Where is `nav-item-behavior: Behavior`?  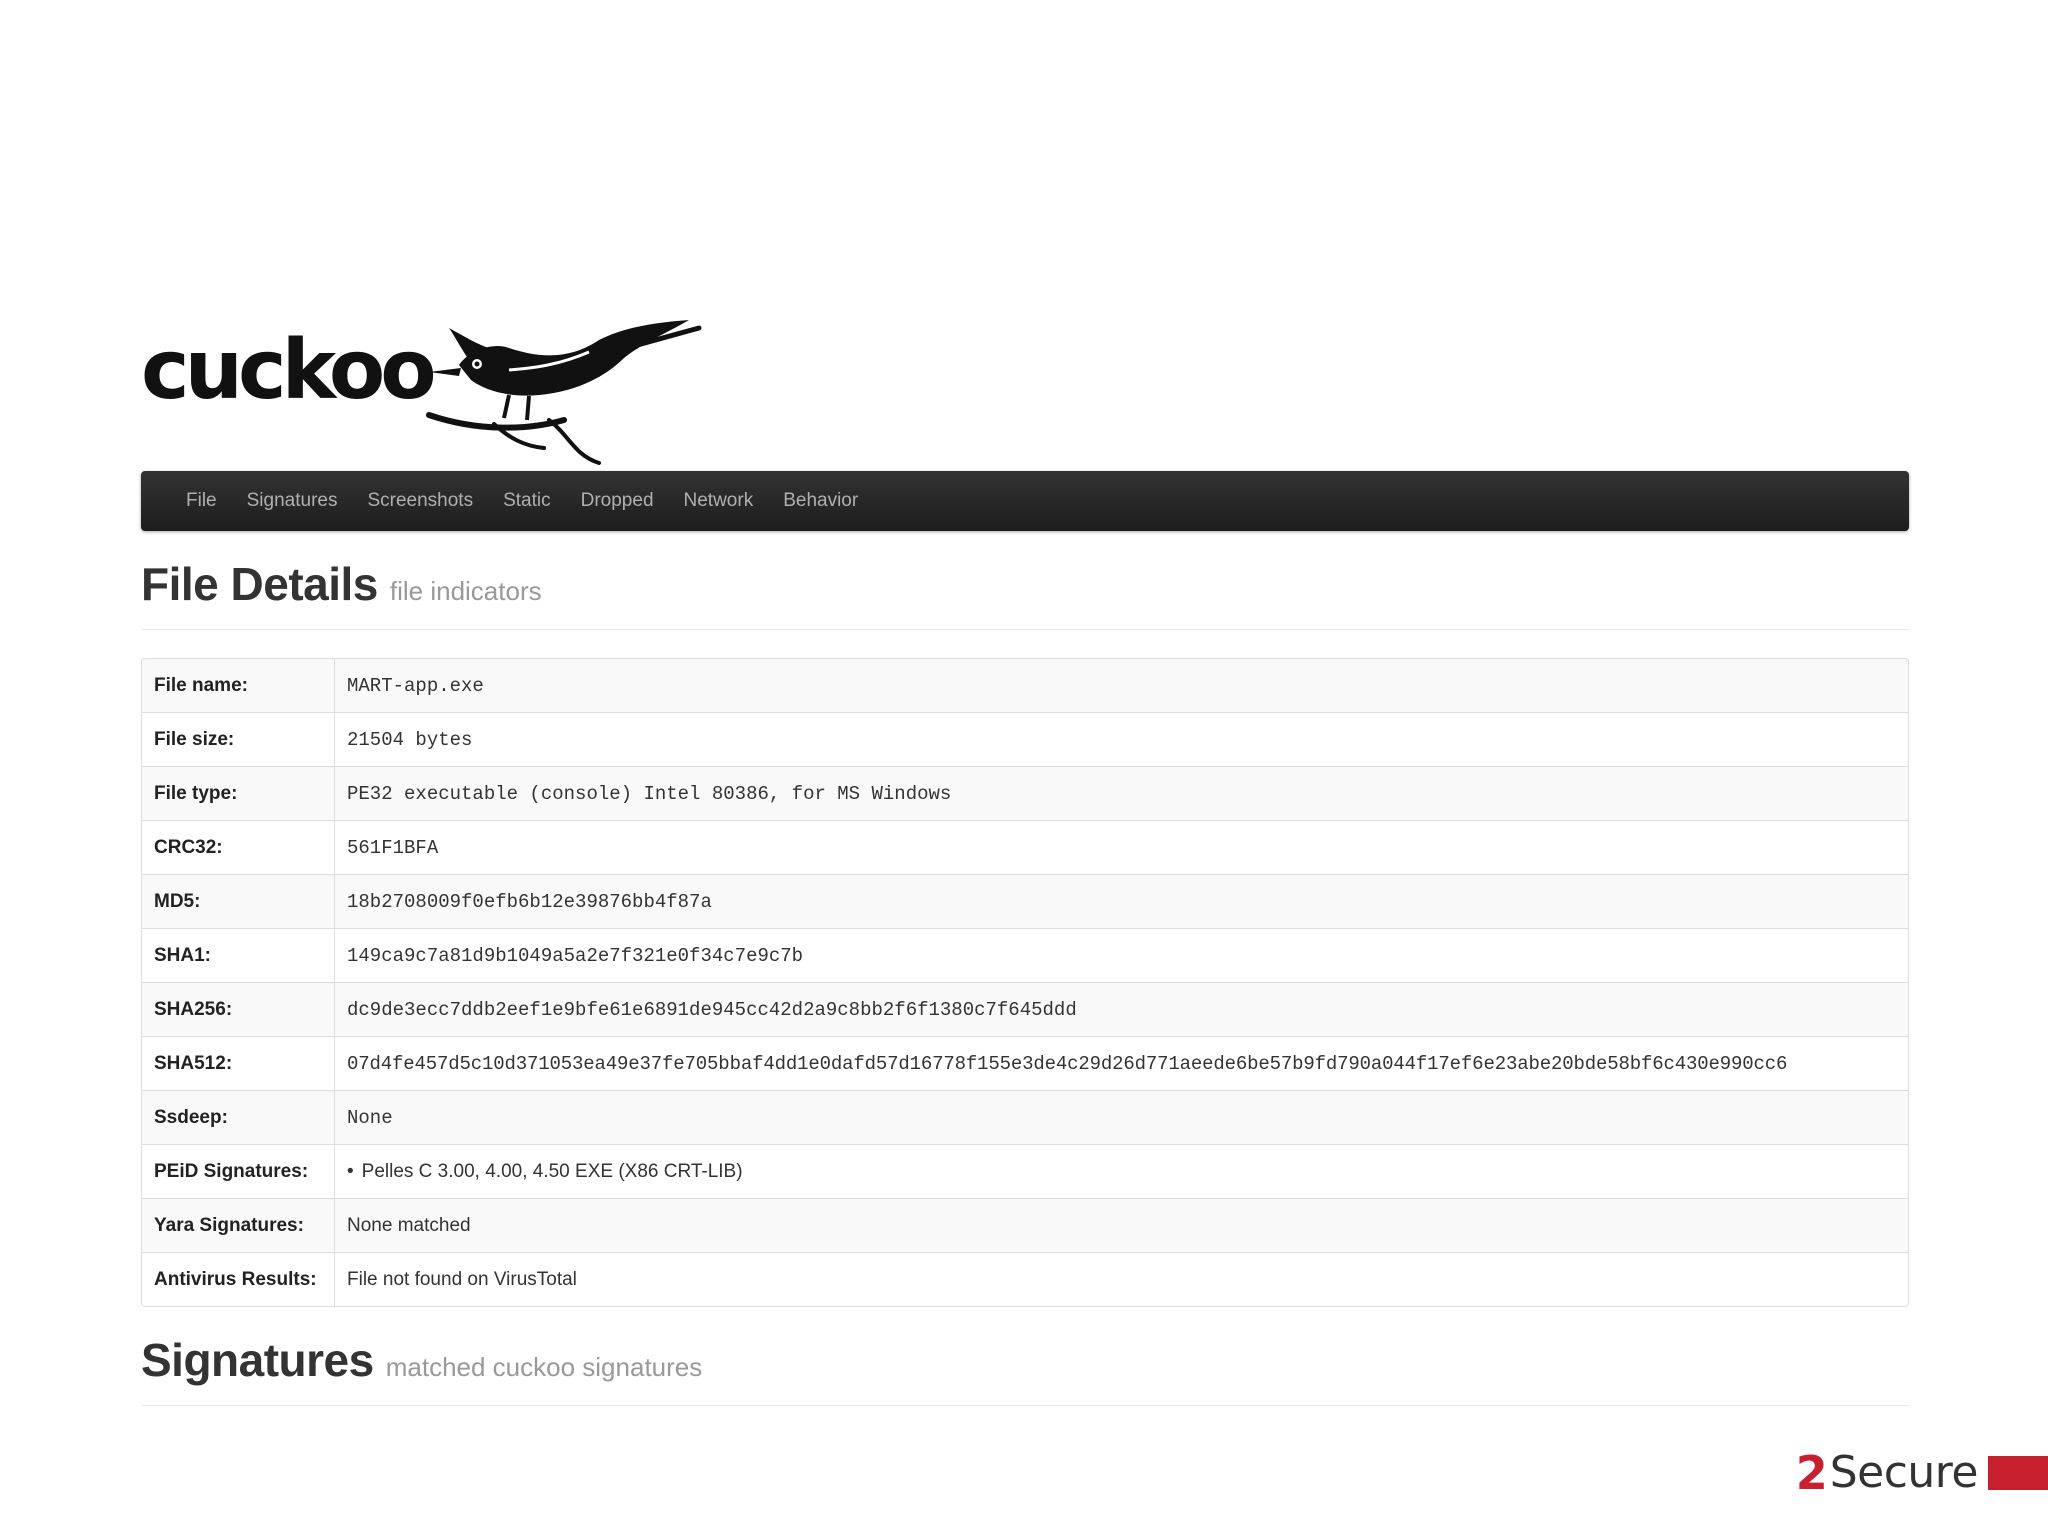 nav-item-behavior: Behavior is located at coordinates (820, 501).